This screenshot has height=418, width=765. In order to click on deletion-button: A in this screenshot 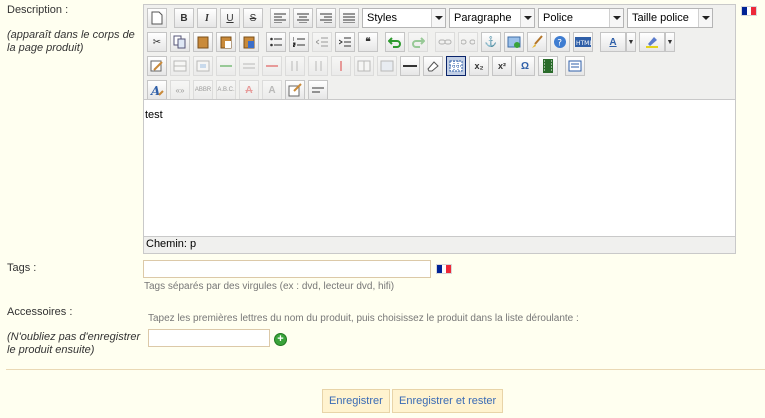, I will do `click(249, 90)`.